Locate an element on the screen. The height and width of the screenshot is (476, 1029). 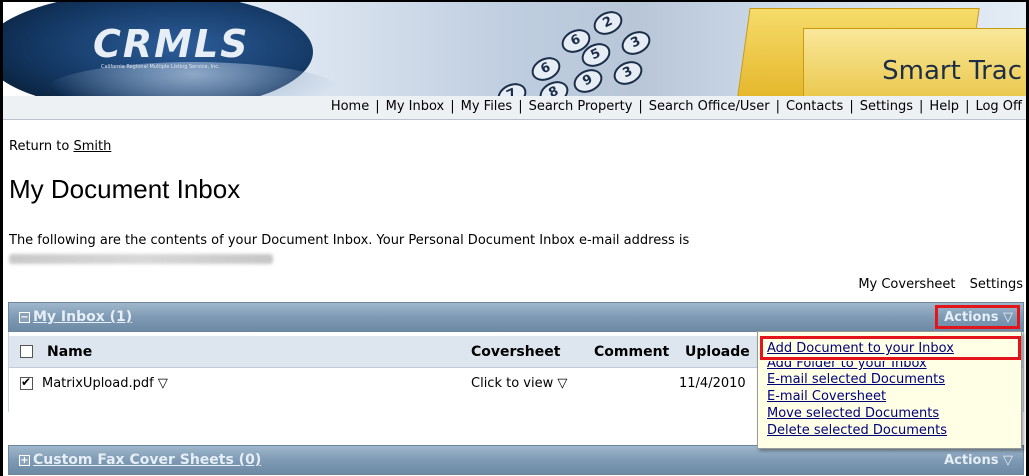
menu-item-email-coversheet: E-mail Coversheet is located at coordinates (826, 396).